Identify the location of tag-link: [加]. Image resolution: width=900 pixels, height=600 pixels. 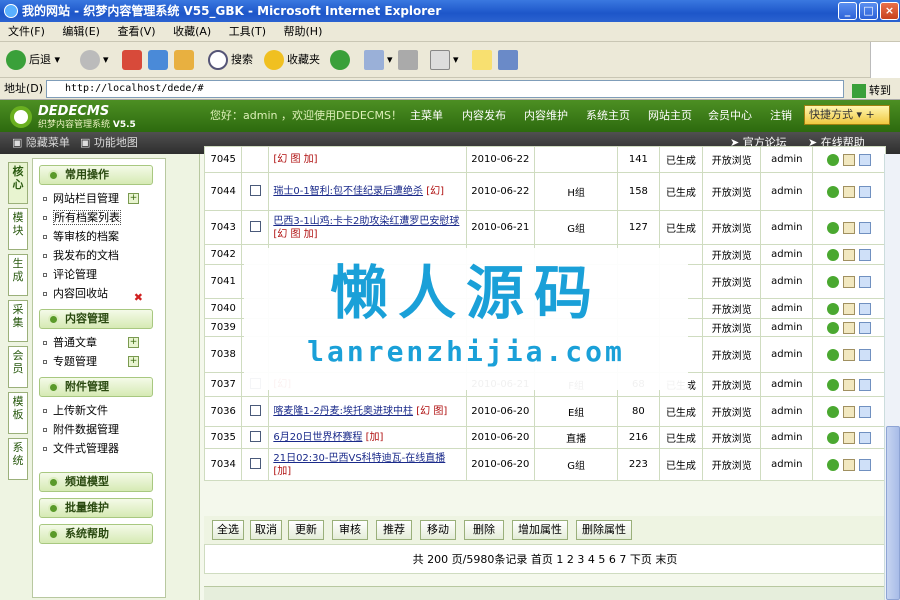
(373, 437).